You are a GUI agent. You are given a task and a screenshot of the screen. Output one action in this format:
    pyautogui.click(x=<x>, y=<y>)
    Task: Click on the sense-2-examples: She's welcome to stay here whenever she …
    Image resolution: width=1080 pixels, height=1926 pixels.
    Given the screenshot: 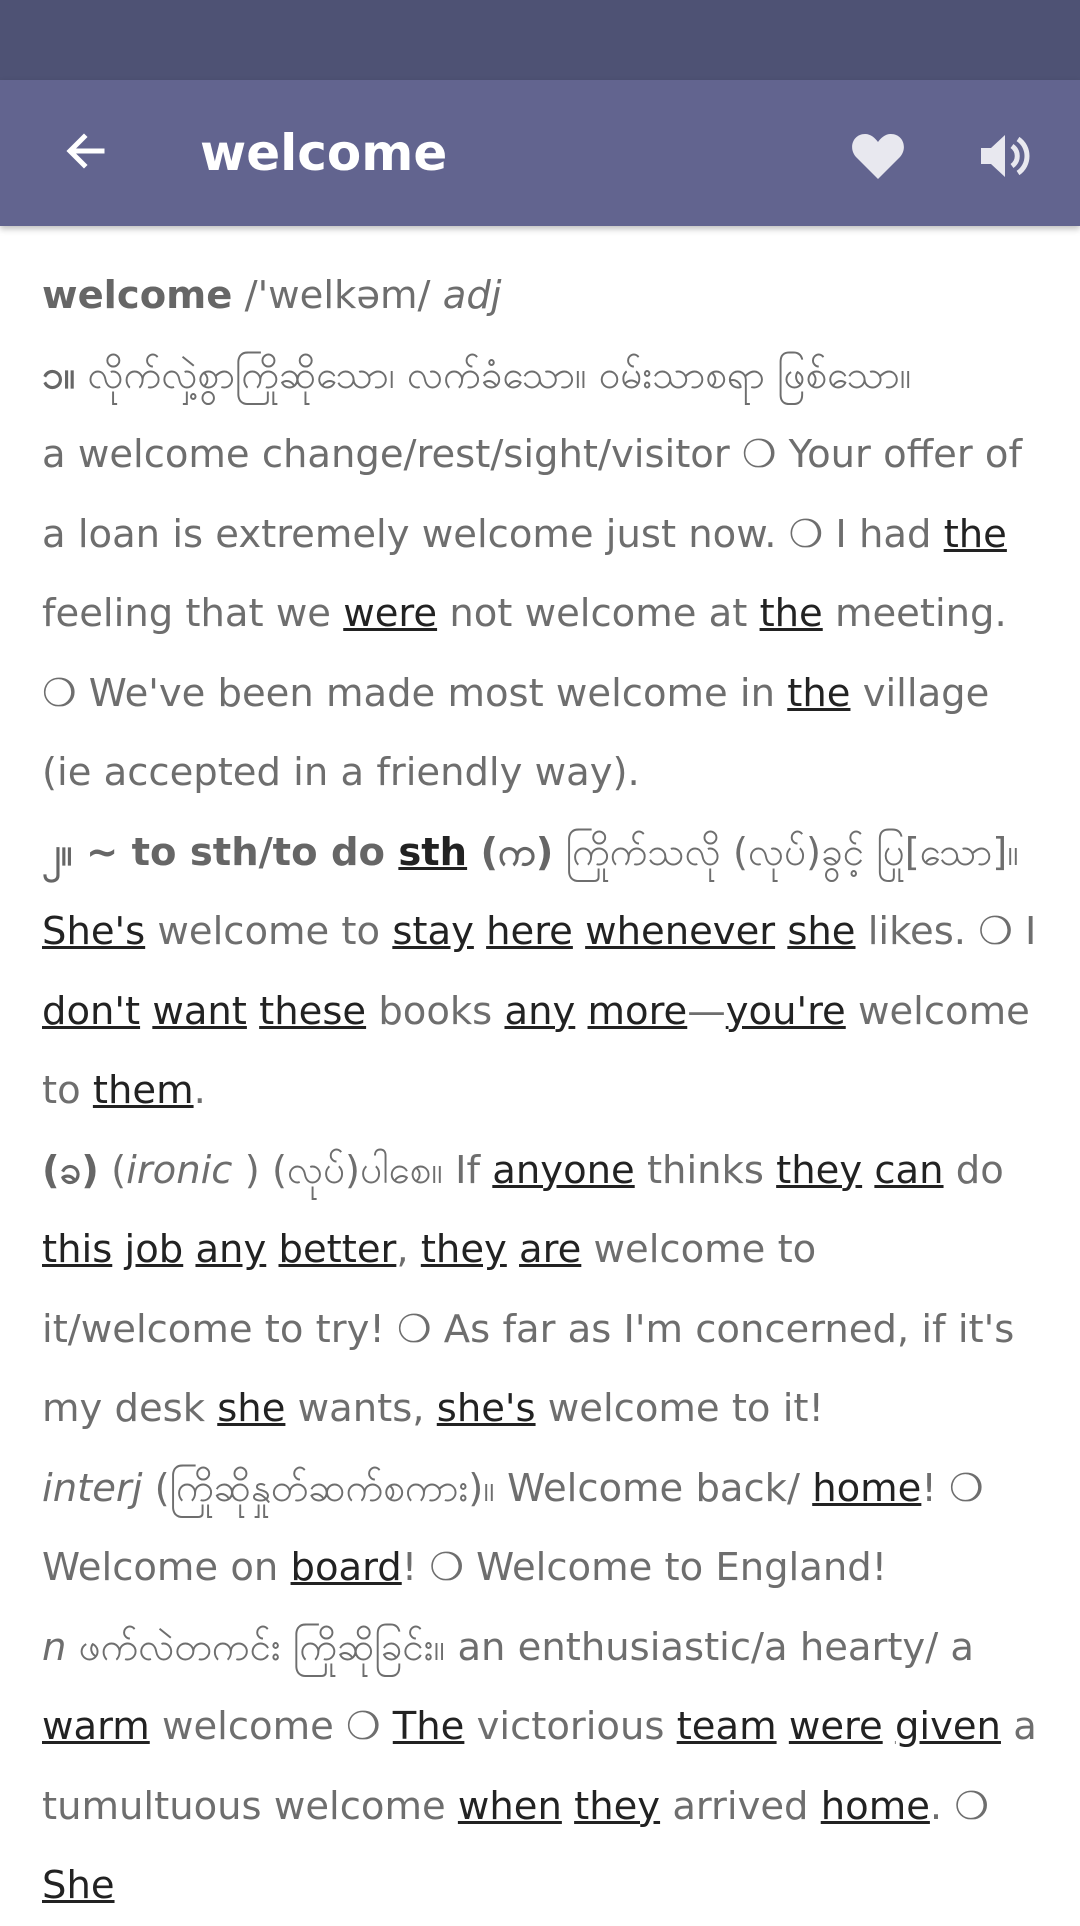 What is the action you would take?
    pyautogui.click(x=539, y=1011)
    